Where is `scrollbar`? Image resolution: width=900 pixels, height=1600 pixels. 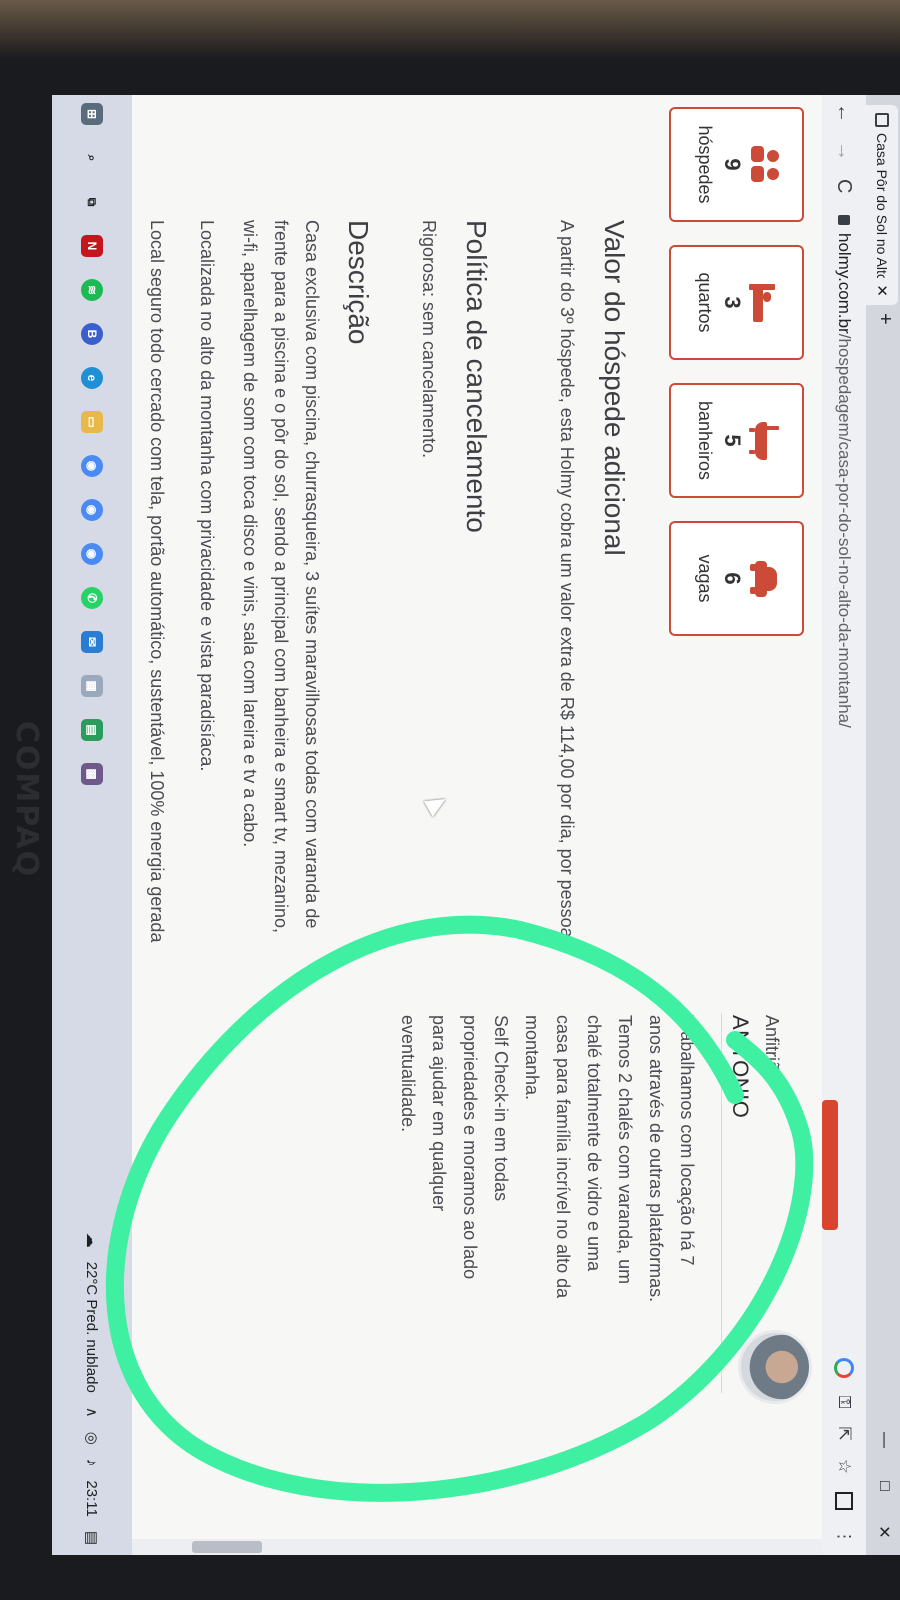
scrollbar is located at coordinates (477, 1547).